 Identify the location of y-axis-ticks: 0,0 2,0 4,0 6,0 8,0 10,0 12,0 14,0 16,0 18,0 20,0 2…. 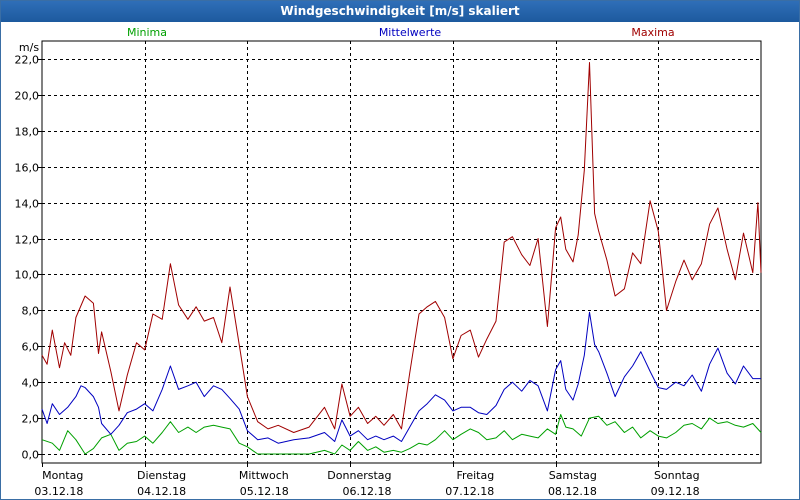
(28, 258).